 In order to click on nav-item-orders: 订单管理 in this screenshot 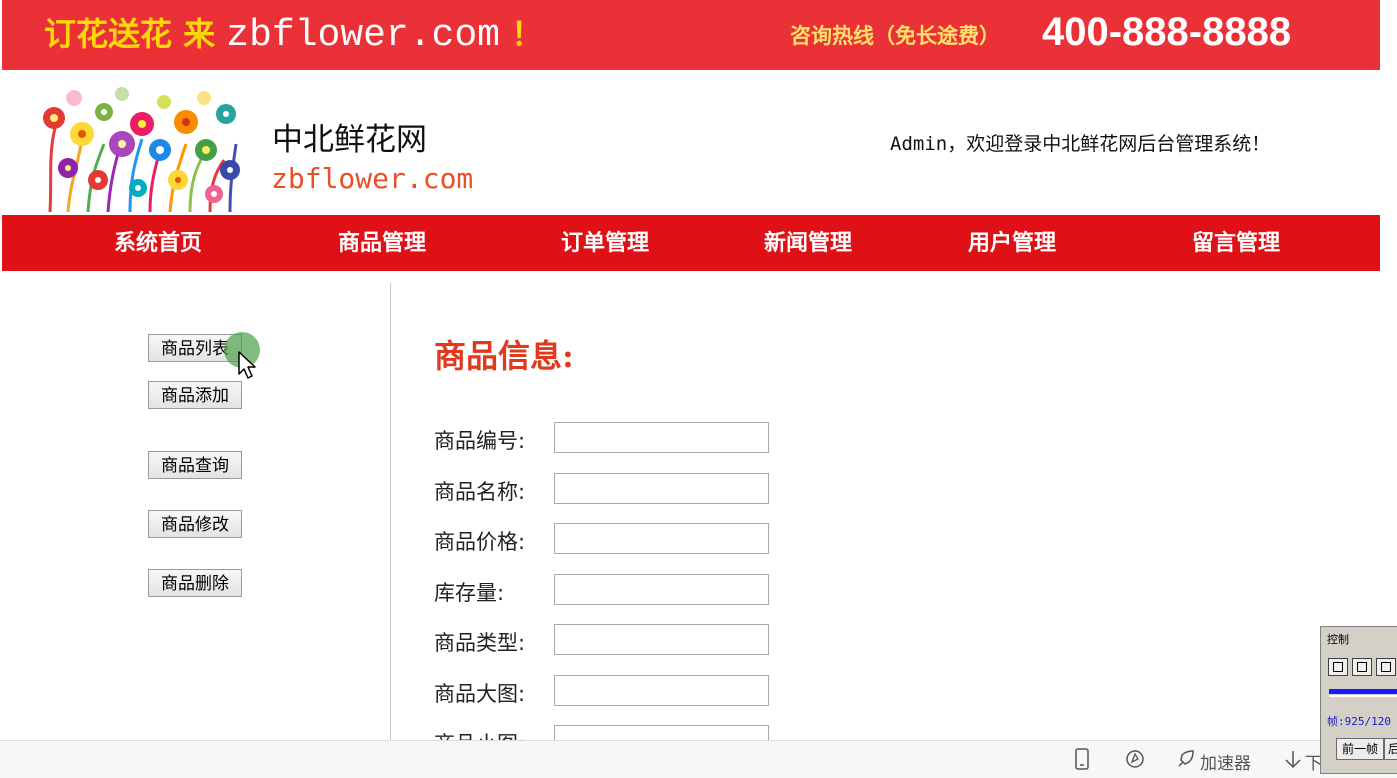, I will do `click(605, 243)`.